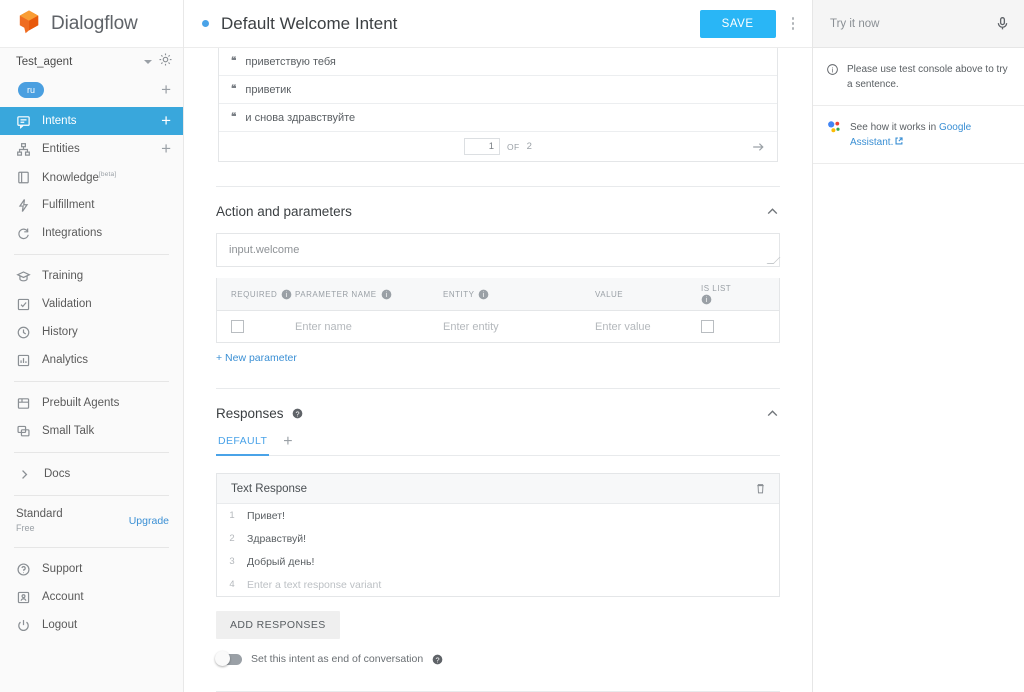 The image size is (1024, 692). I want to click on save-button: SAVE, so click(737, 23).